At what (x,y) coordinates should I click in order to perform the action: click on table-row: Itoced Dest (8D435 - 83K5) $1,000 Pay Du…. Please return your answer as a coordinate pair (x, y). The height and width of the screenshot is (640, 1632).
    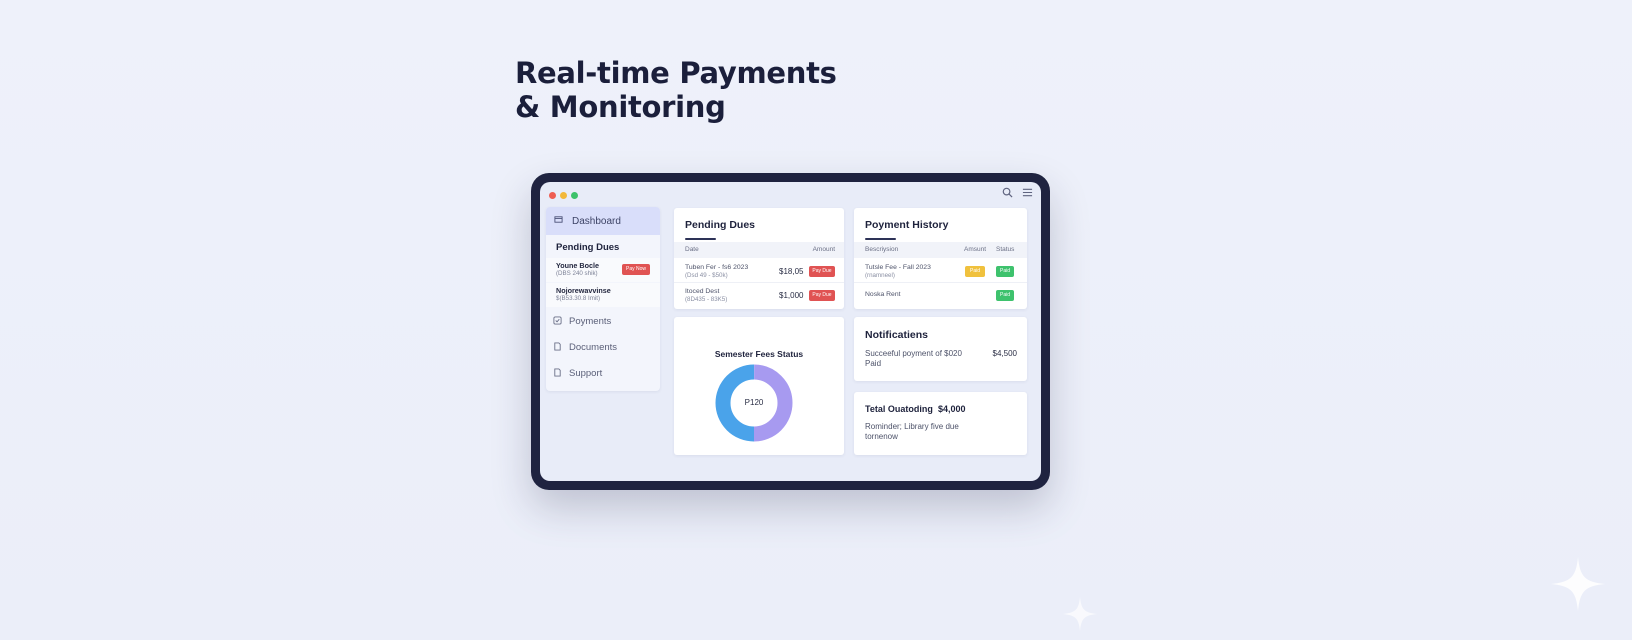
    Looking at the image, I should click on (759, 295).